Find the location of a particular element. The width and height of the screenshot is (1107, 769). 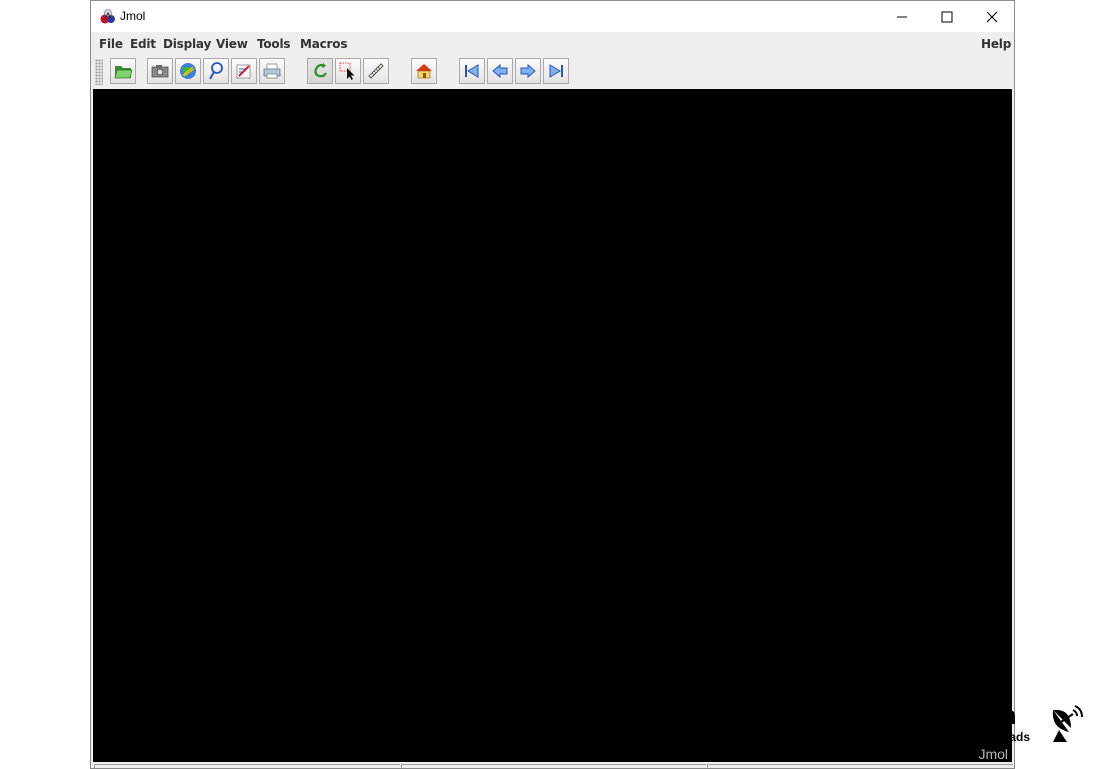

status-bar is located at coordinates (552, 765).